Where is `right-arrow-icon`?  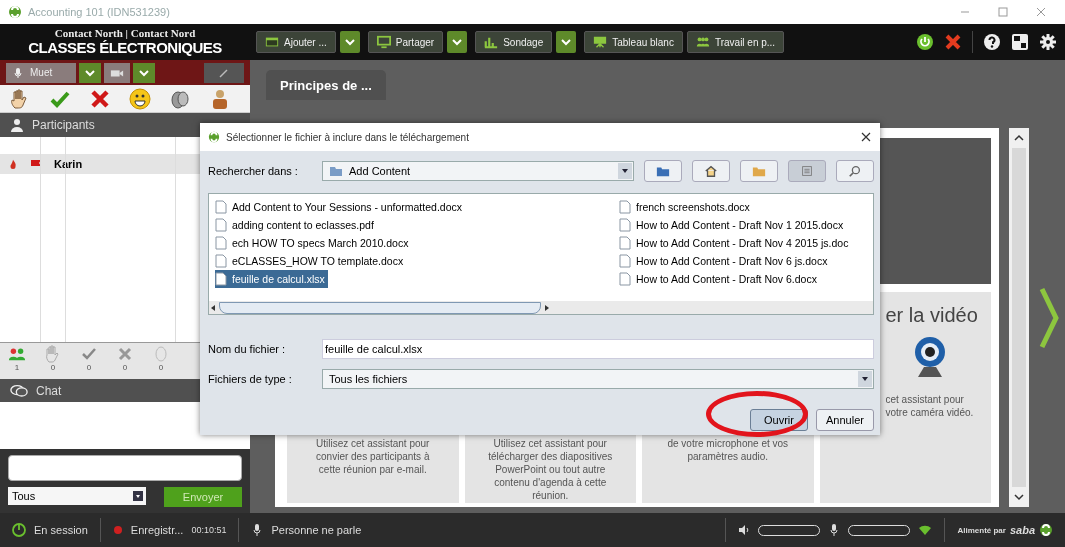 right-arrow-icon is located at coordinates (547, 307).